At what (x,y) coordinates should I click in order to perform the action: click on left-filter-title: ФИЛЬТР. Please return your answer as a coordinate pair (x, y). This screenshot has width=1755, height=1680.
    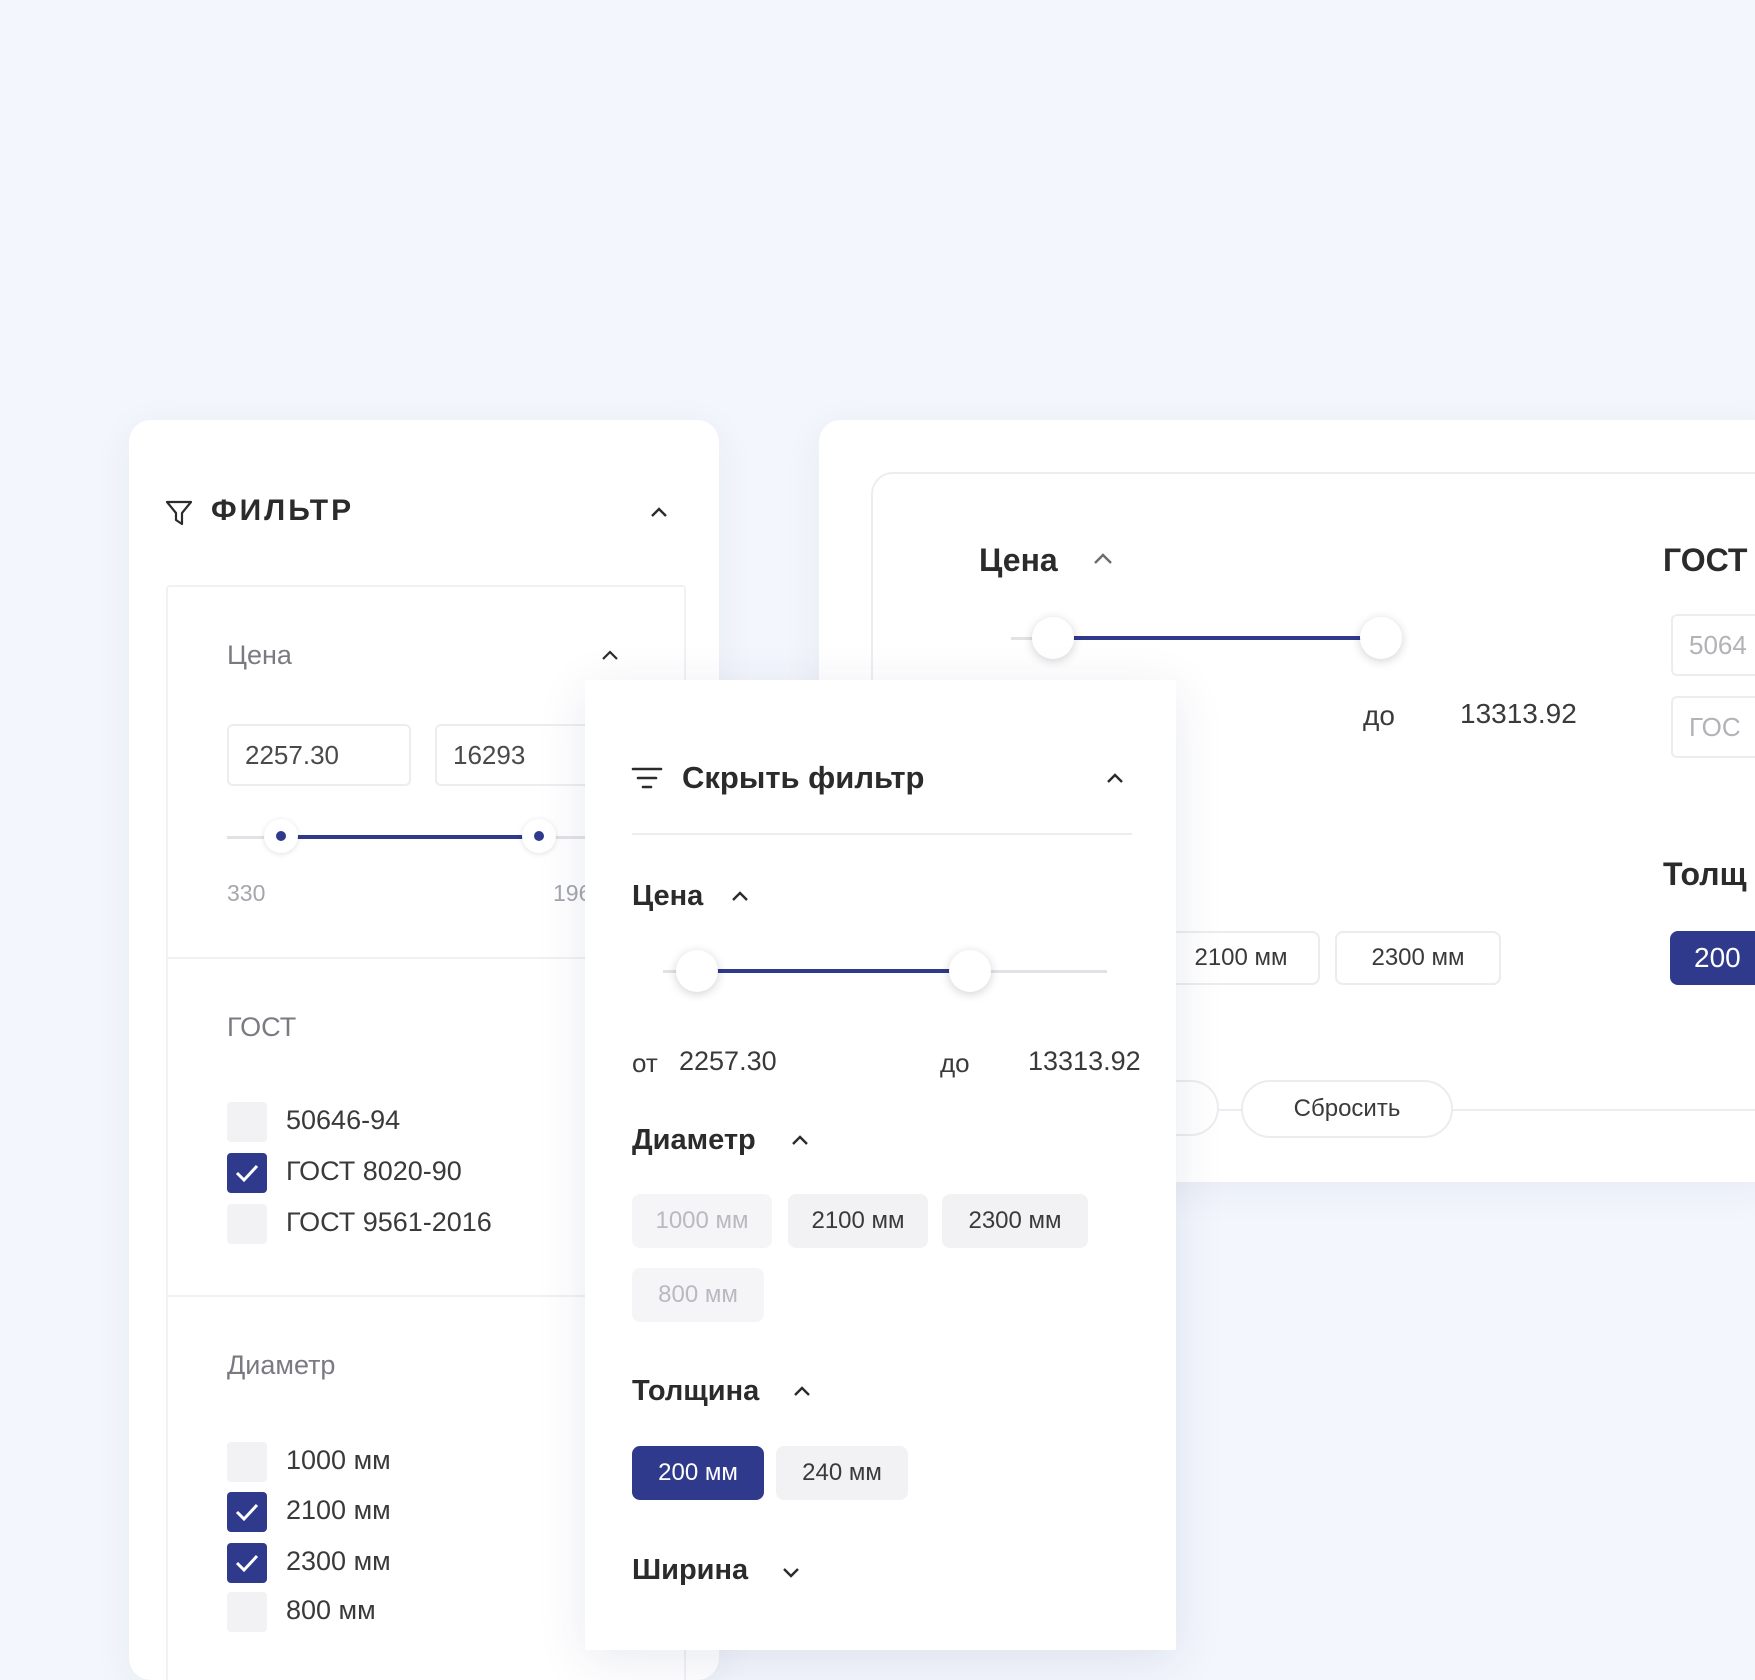
    Looking at the image, I should click on (283, 510).